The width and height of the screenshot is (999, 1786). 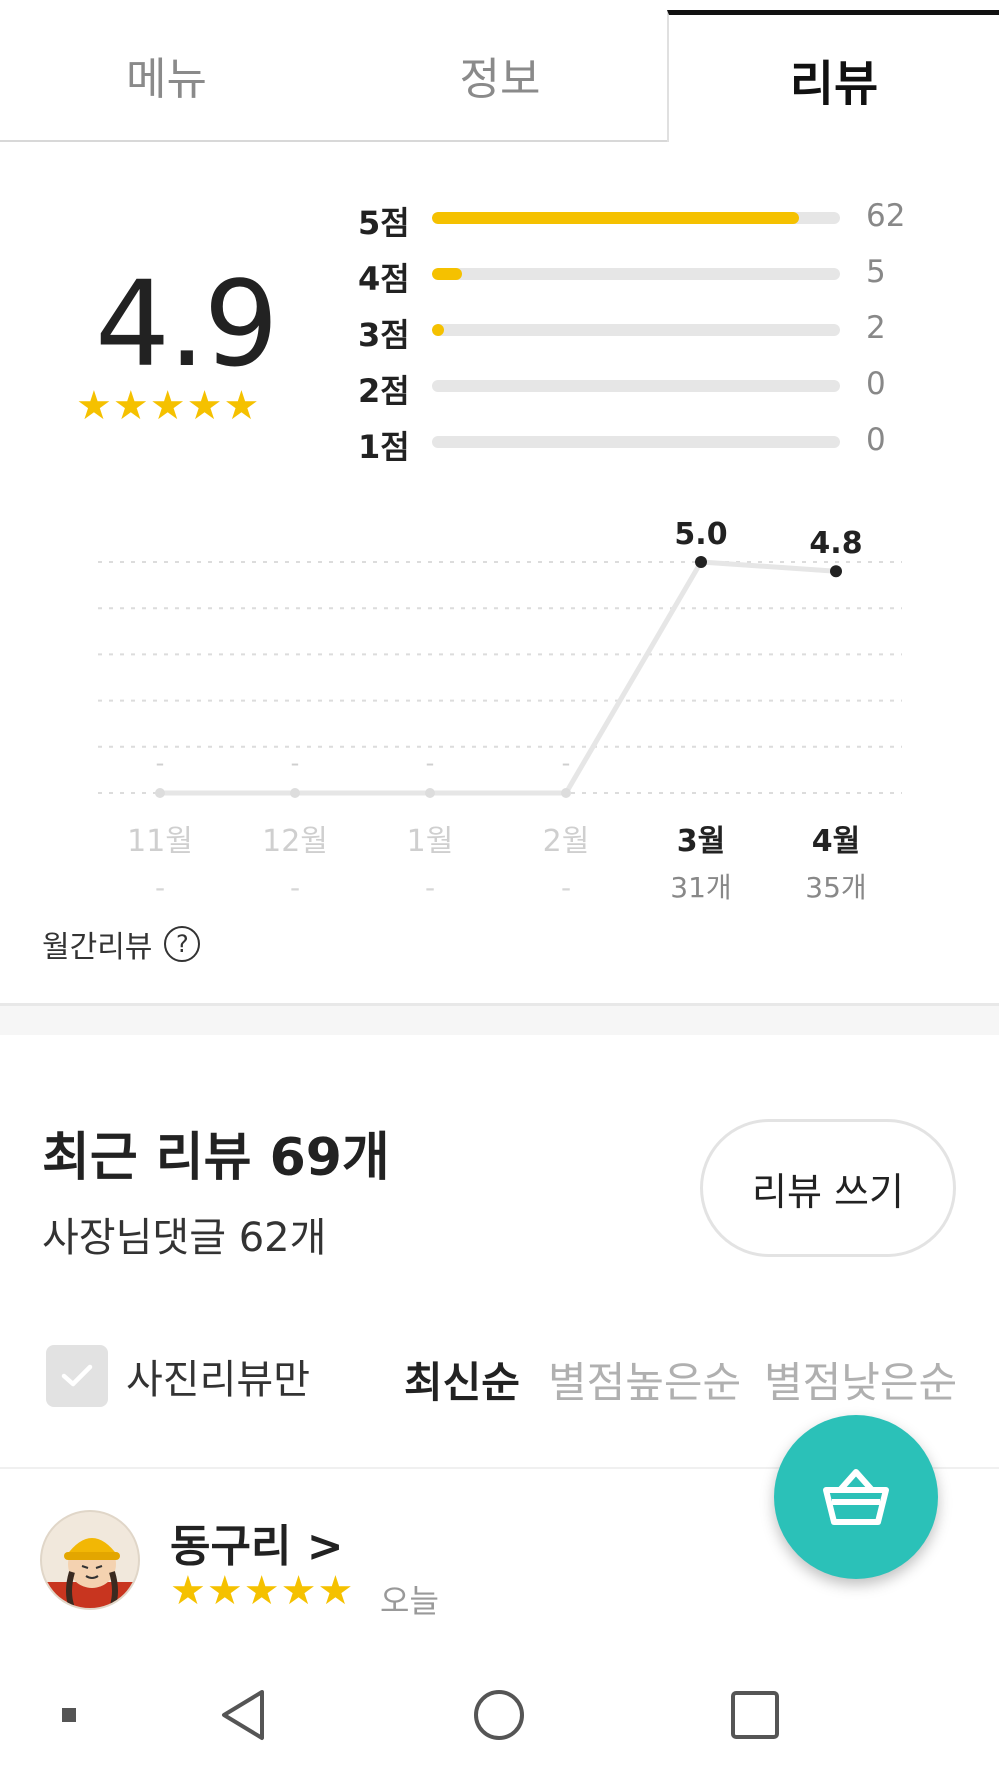 I want to click on sort-rating-low: 별점낮은순, so click(x=860, y=1379).